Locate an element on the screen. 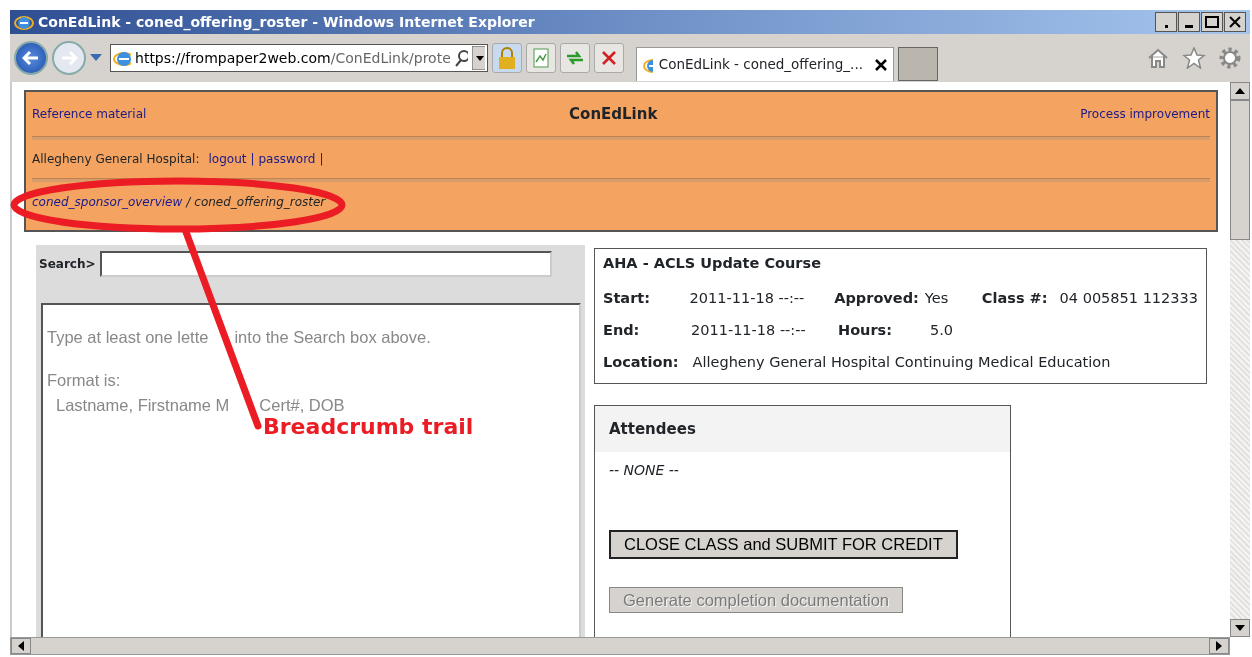 The image size is (1252, 657). forward-arrow-icon is located at coordinates (69, 58).